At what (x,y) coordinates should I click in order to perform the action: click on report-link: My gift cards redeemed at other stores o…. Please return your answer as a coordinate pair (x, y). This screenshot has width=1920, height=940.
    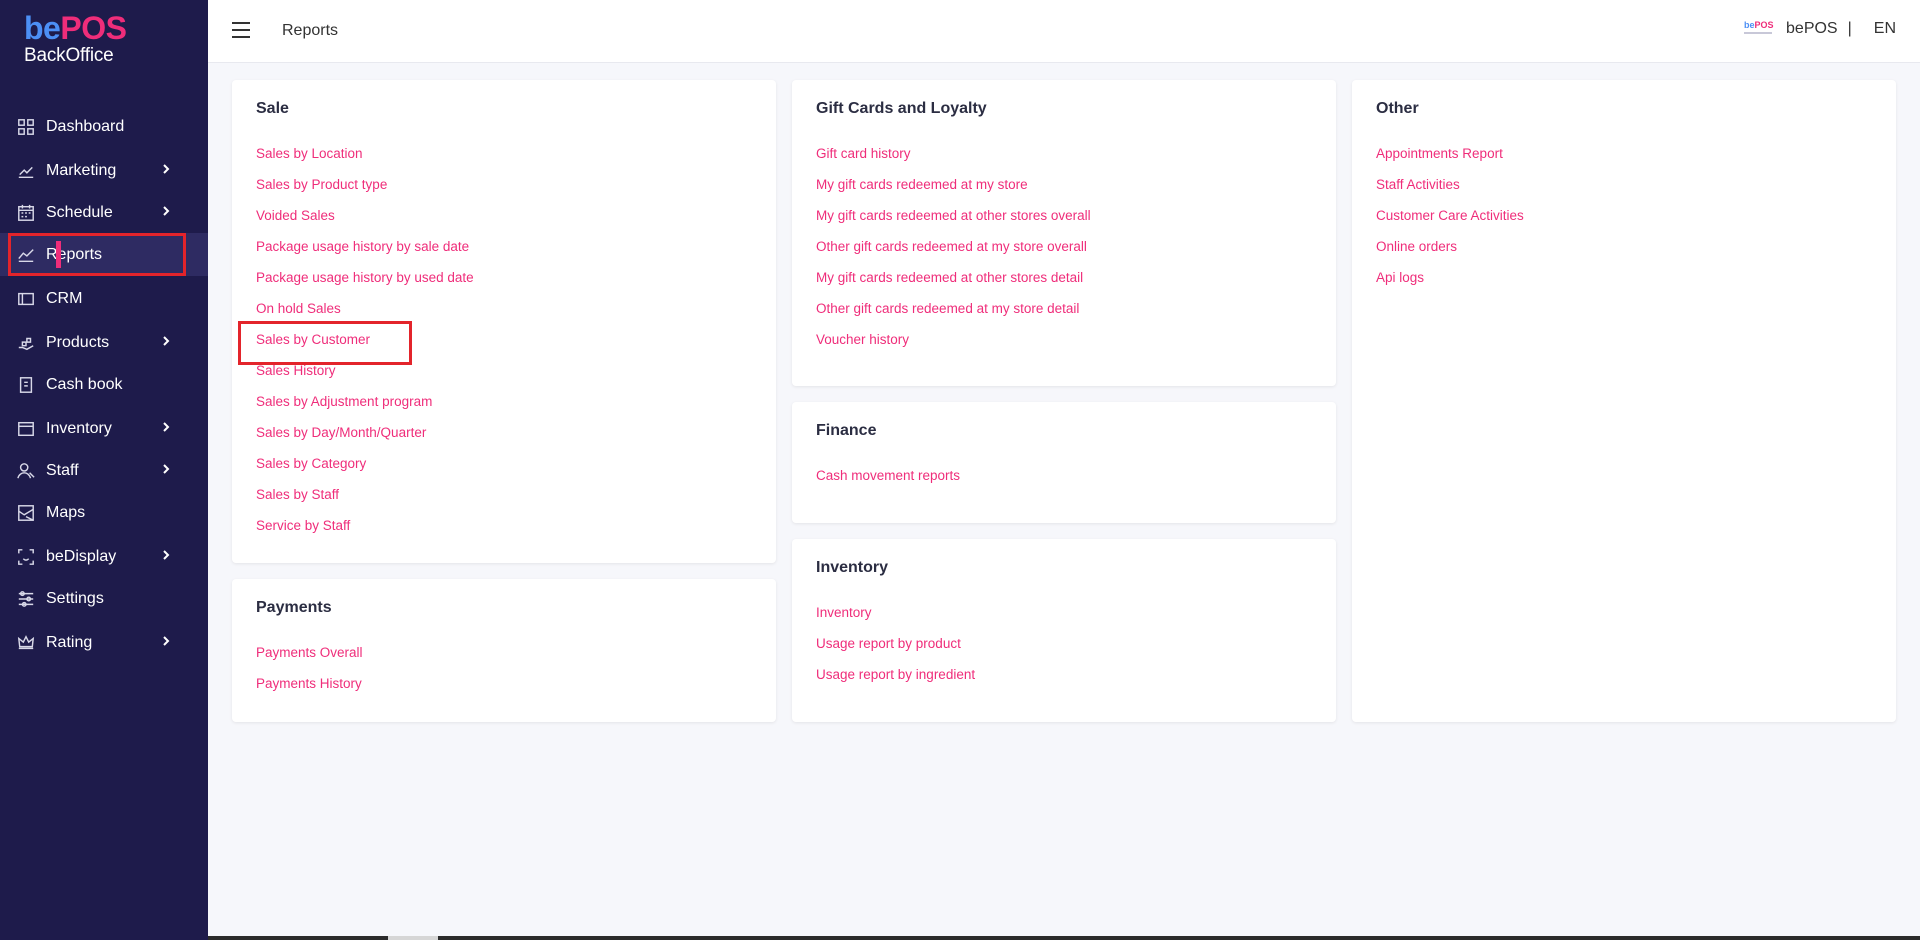
    Looking at the image, I should click on (953, 223).